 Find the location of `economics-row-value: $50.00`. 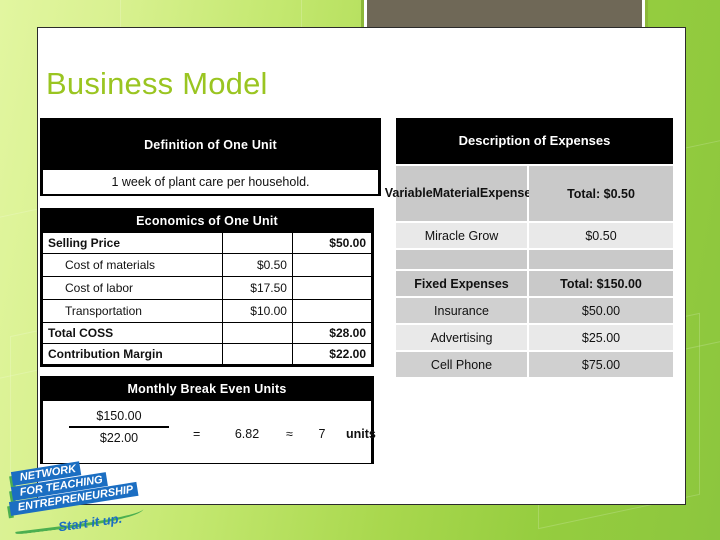

economics-row-value: $50.00 is located at coordinates (331, 243).